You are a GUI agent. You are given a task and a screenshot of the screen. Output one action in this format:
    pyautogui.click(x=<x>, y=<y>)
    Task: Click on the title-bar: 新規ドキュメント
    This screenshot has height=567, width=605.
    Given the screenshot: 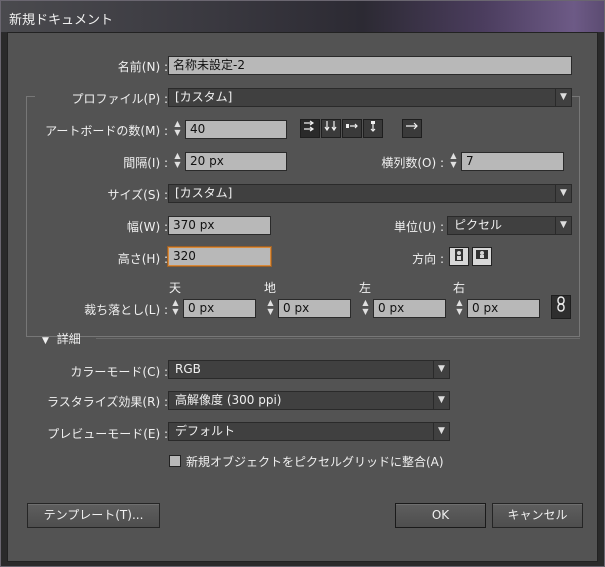 What is the action you would take?
    pyautogui.click(x=302, y=16)
    